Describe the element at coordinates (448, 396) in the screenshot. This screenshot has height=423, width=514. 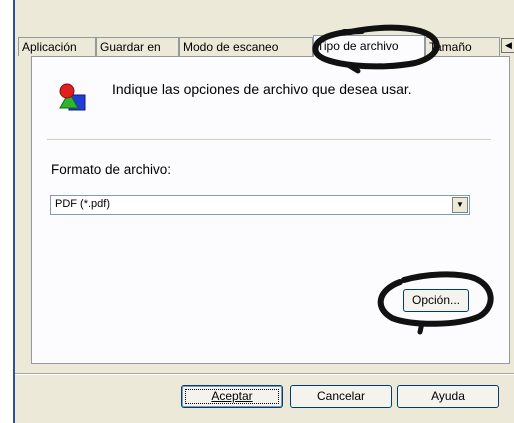
I see `help-button: Ayuda` at that location.